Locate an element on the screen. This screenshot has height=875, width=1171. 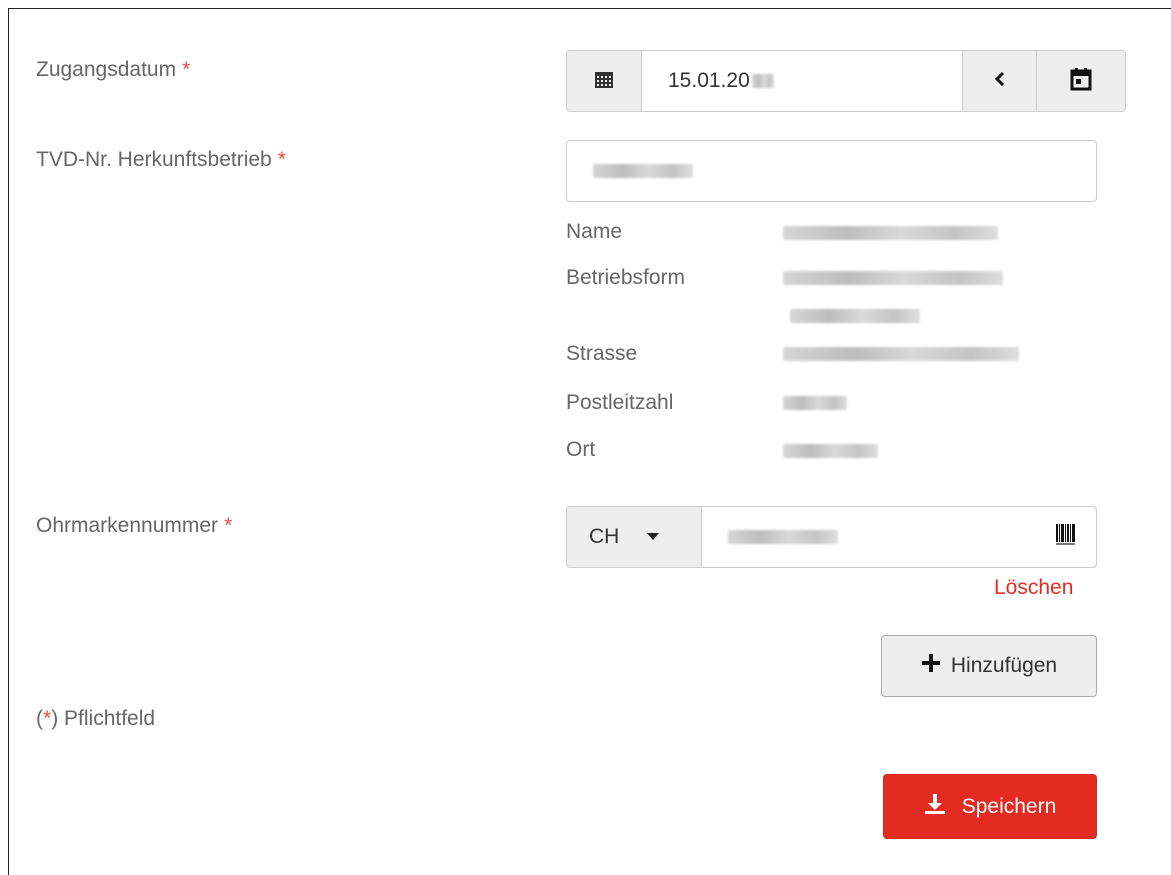
country-select: CH is located at coordinates (634, 537).